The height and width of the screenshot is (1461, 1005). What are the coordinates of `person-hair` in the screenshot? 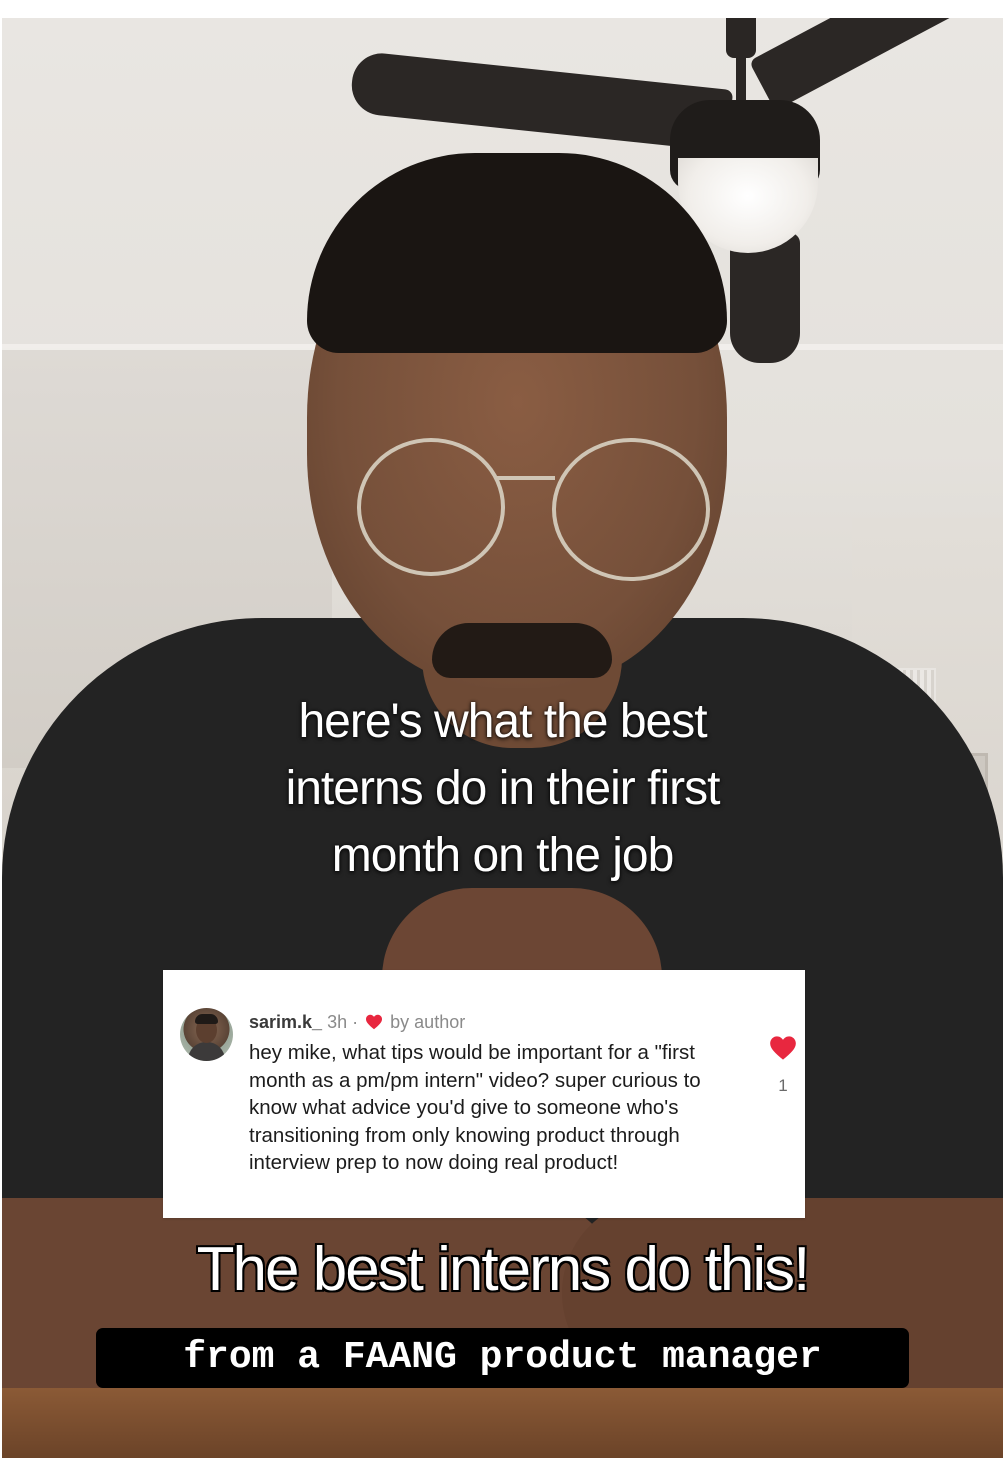 It's located at (517, 253).